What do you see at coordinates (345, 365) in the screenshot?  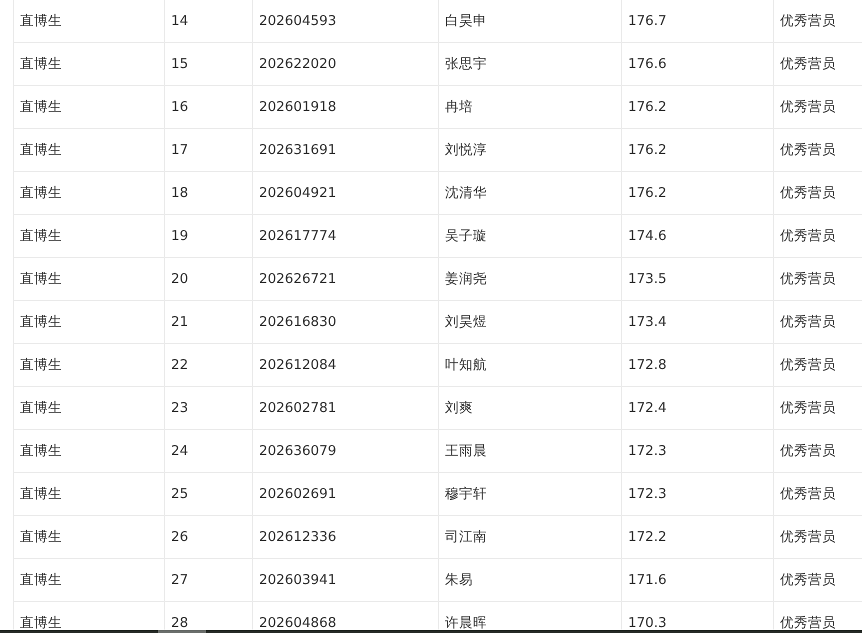 I see `table-cell: 202612084` at bounding box center [345, 365].